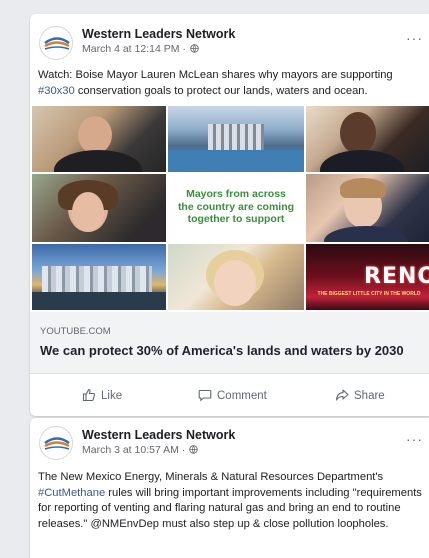 This screenshot has height=558, width=429. What do you see at coordinates (130, 49) in the screenshot?
I see `post-date: March 4 at 12:14 PM` at bounding box center [130, 49].